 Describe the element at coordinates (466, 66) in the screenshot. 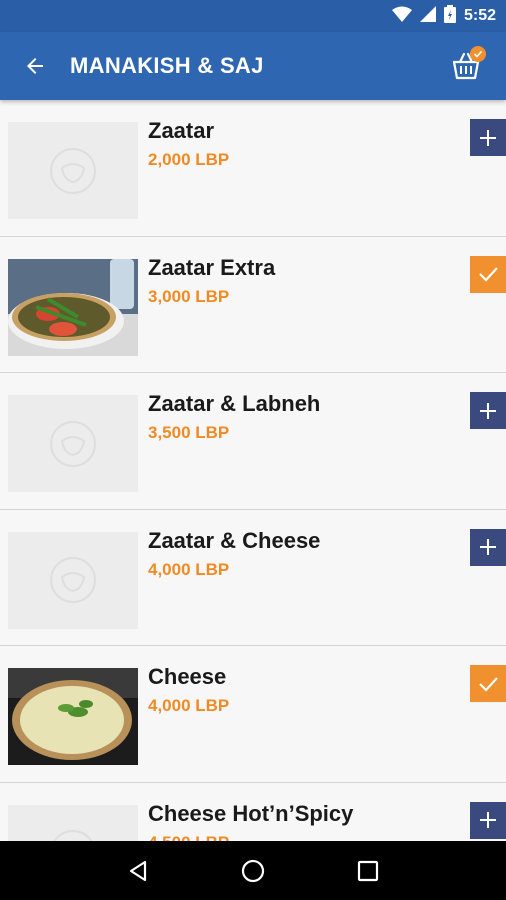

I see `cart-button` at that location.